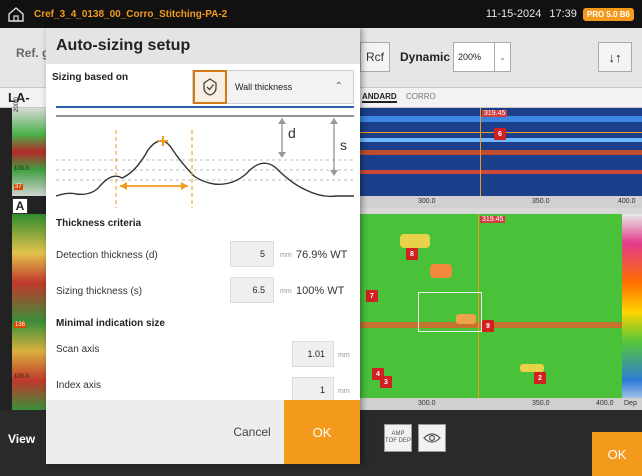  I want to click on indication-marker: 6, so click(500, 134).